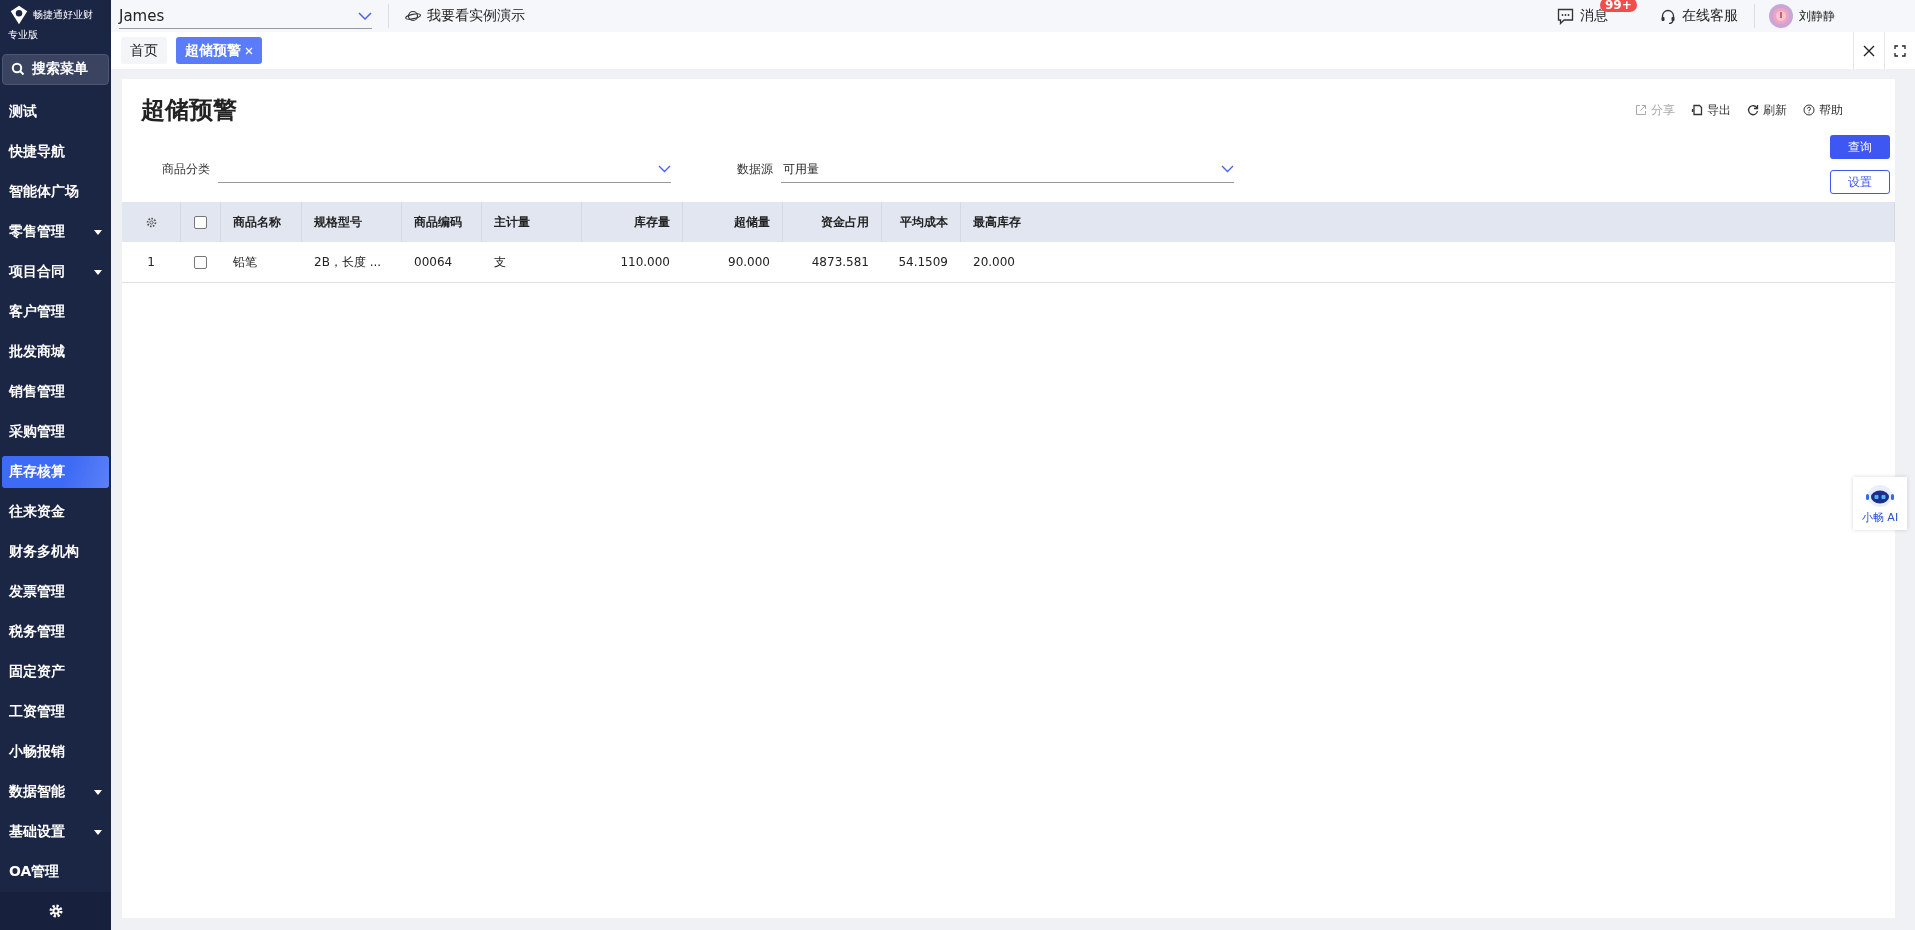 This screenshot has height=930, width=1915. I want to click on sidebar-item: 销售管理, so click(55, 392).